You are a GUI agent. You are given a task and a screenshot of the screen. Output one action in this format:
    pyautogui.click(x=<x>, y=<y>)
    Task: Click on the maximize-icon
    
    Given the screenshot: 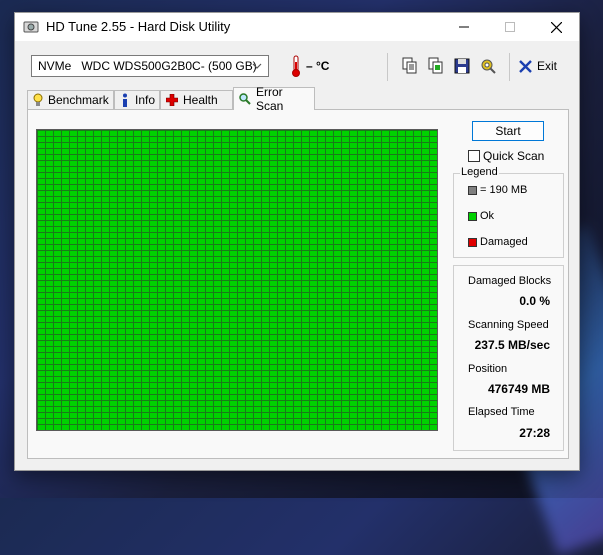 What is the action you would take?
    pyautogui.click(x=510, y=27)
    